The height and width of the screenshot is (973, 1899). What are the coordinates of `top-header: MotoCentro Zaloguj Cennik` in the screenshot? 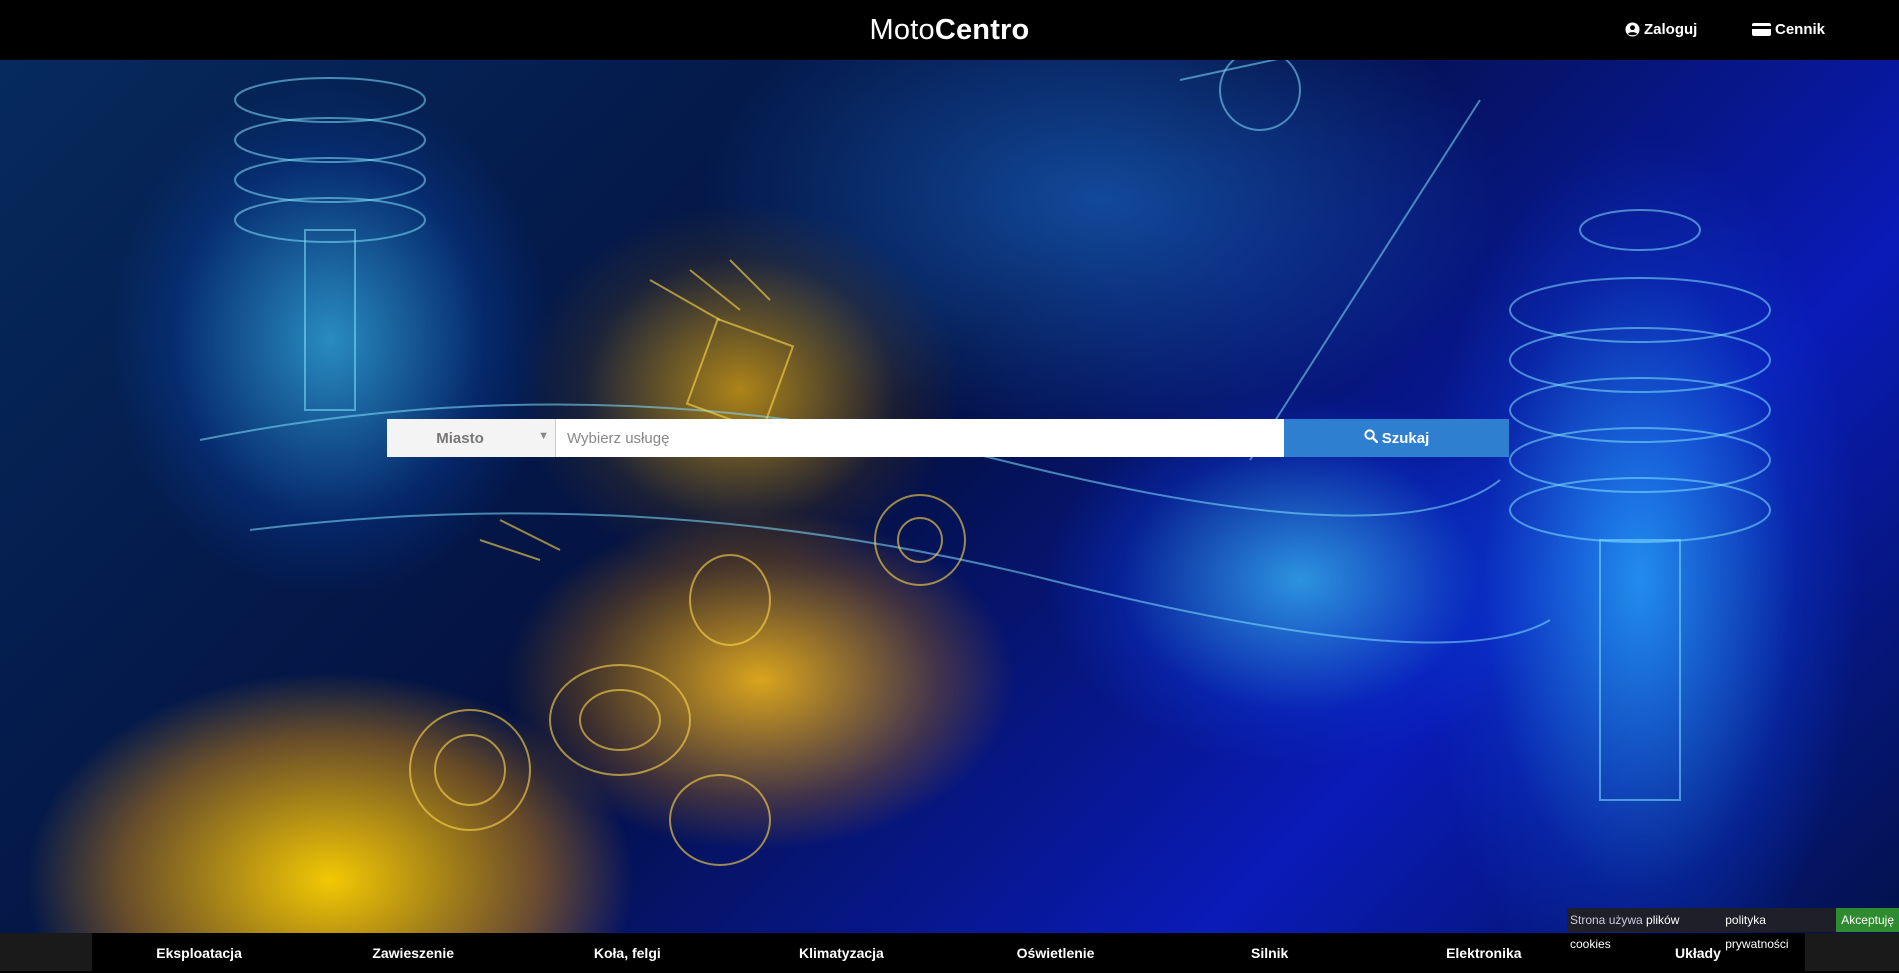 It's located at (949, 30).